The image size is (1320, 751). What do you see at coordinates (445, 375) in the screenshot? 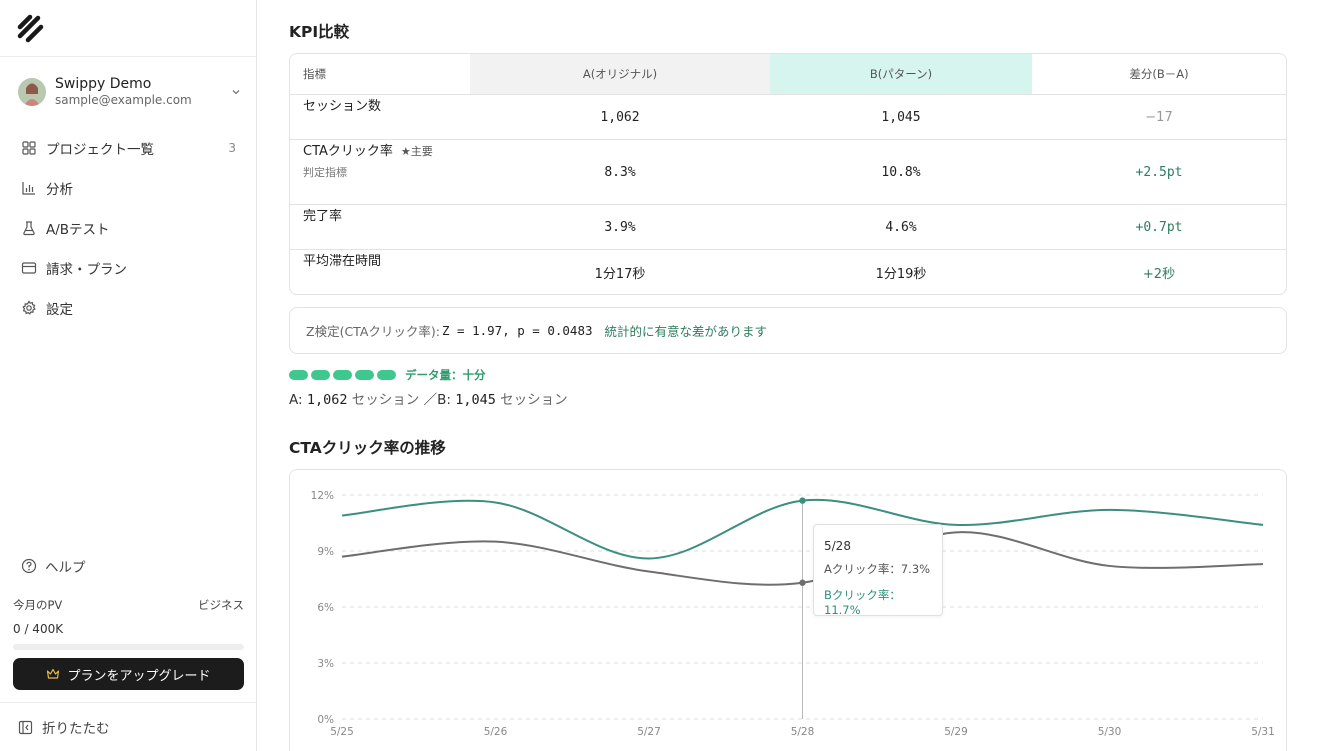
I see `data-quality-label: データ量：十分` at bounding box center [445, 375].